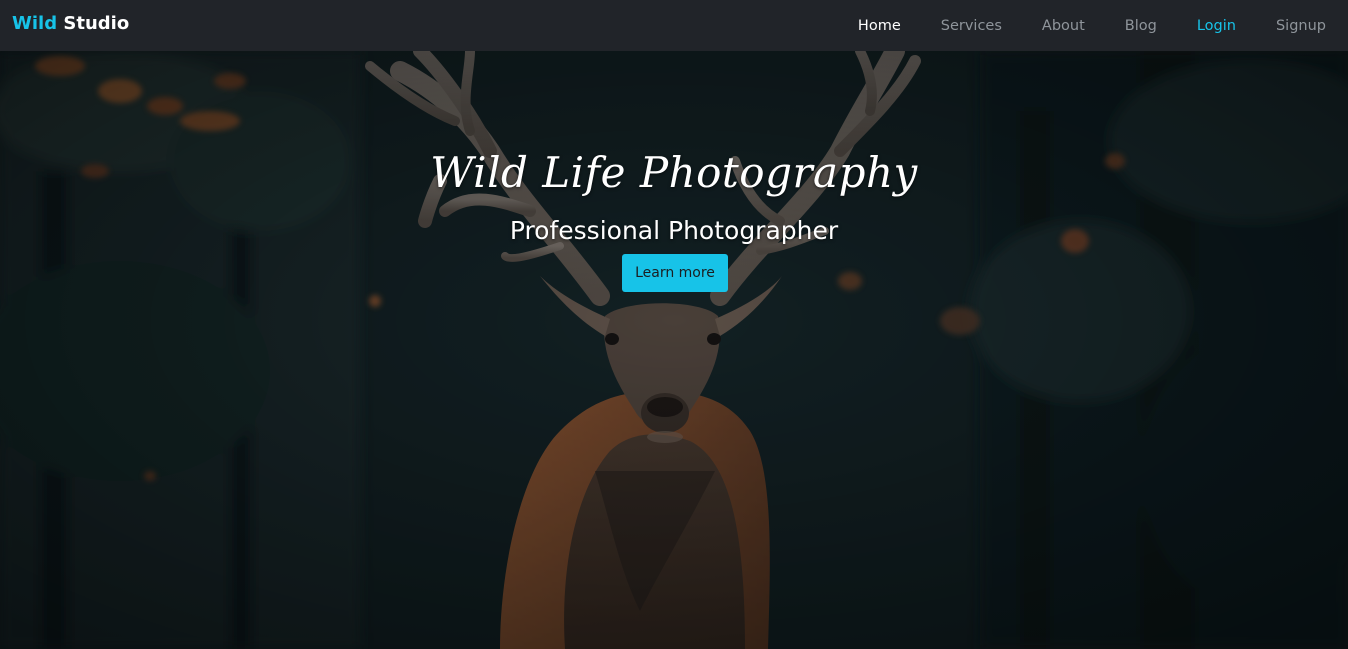 The width and height of the screenshot is (1348, 649). I want to click on nav-link-home: Home, so click(879, 26).